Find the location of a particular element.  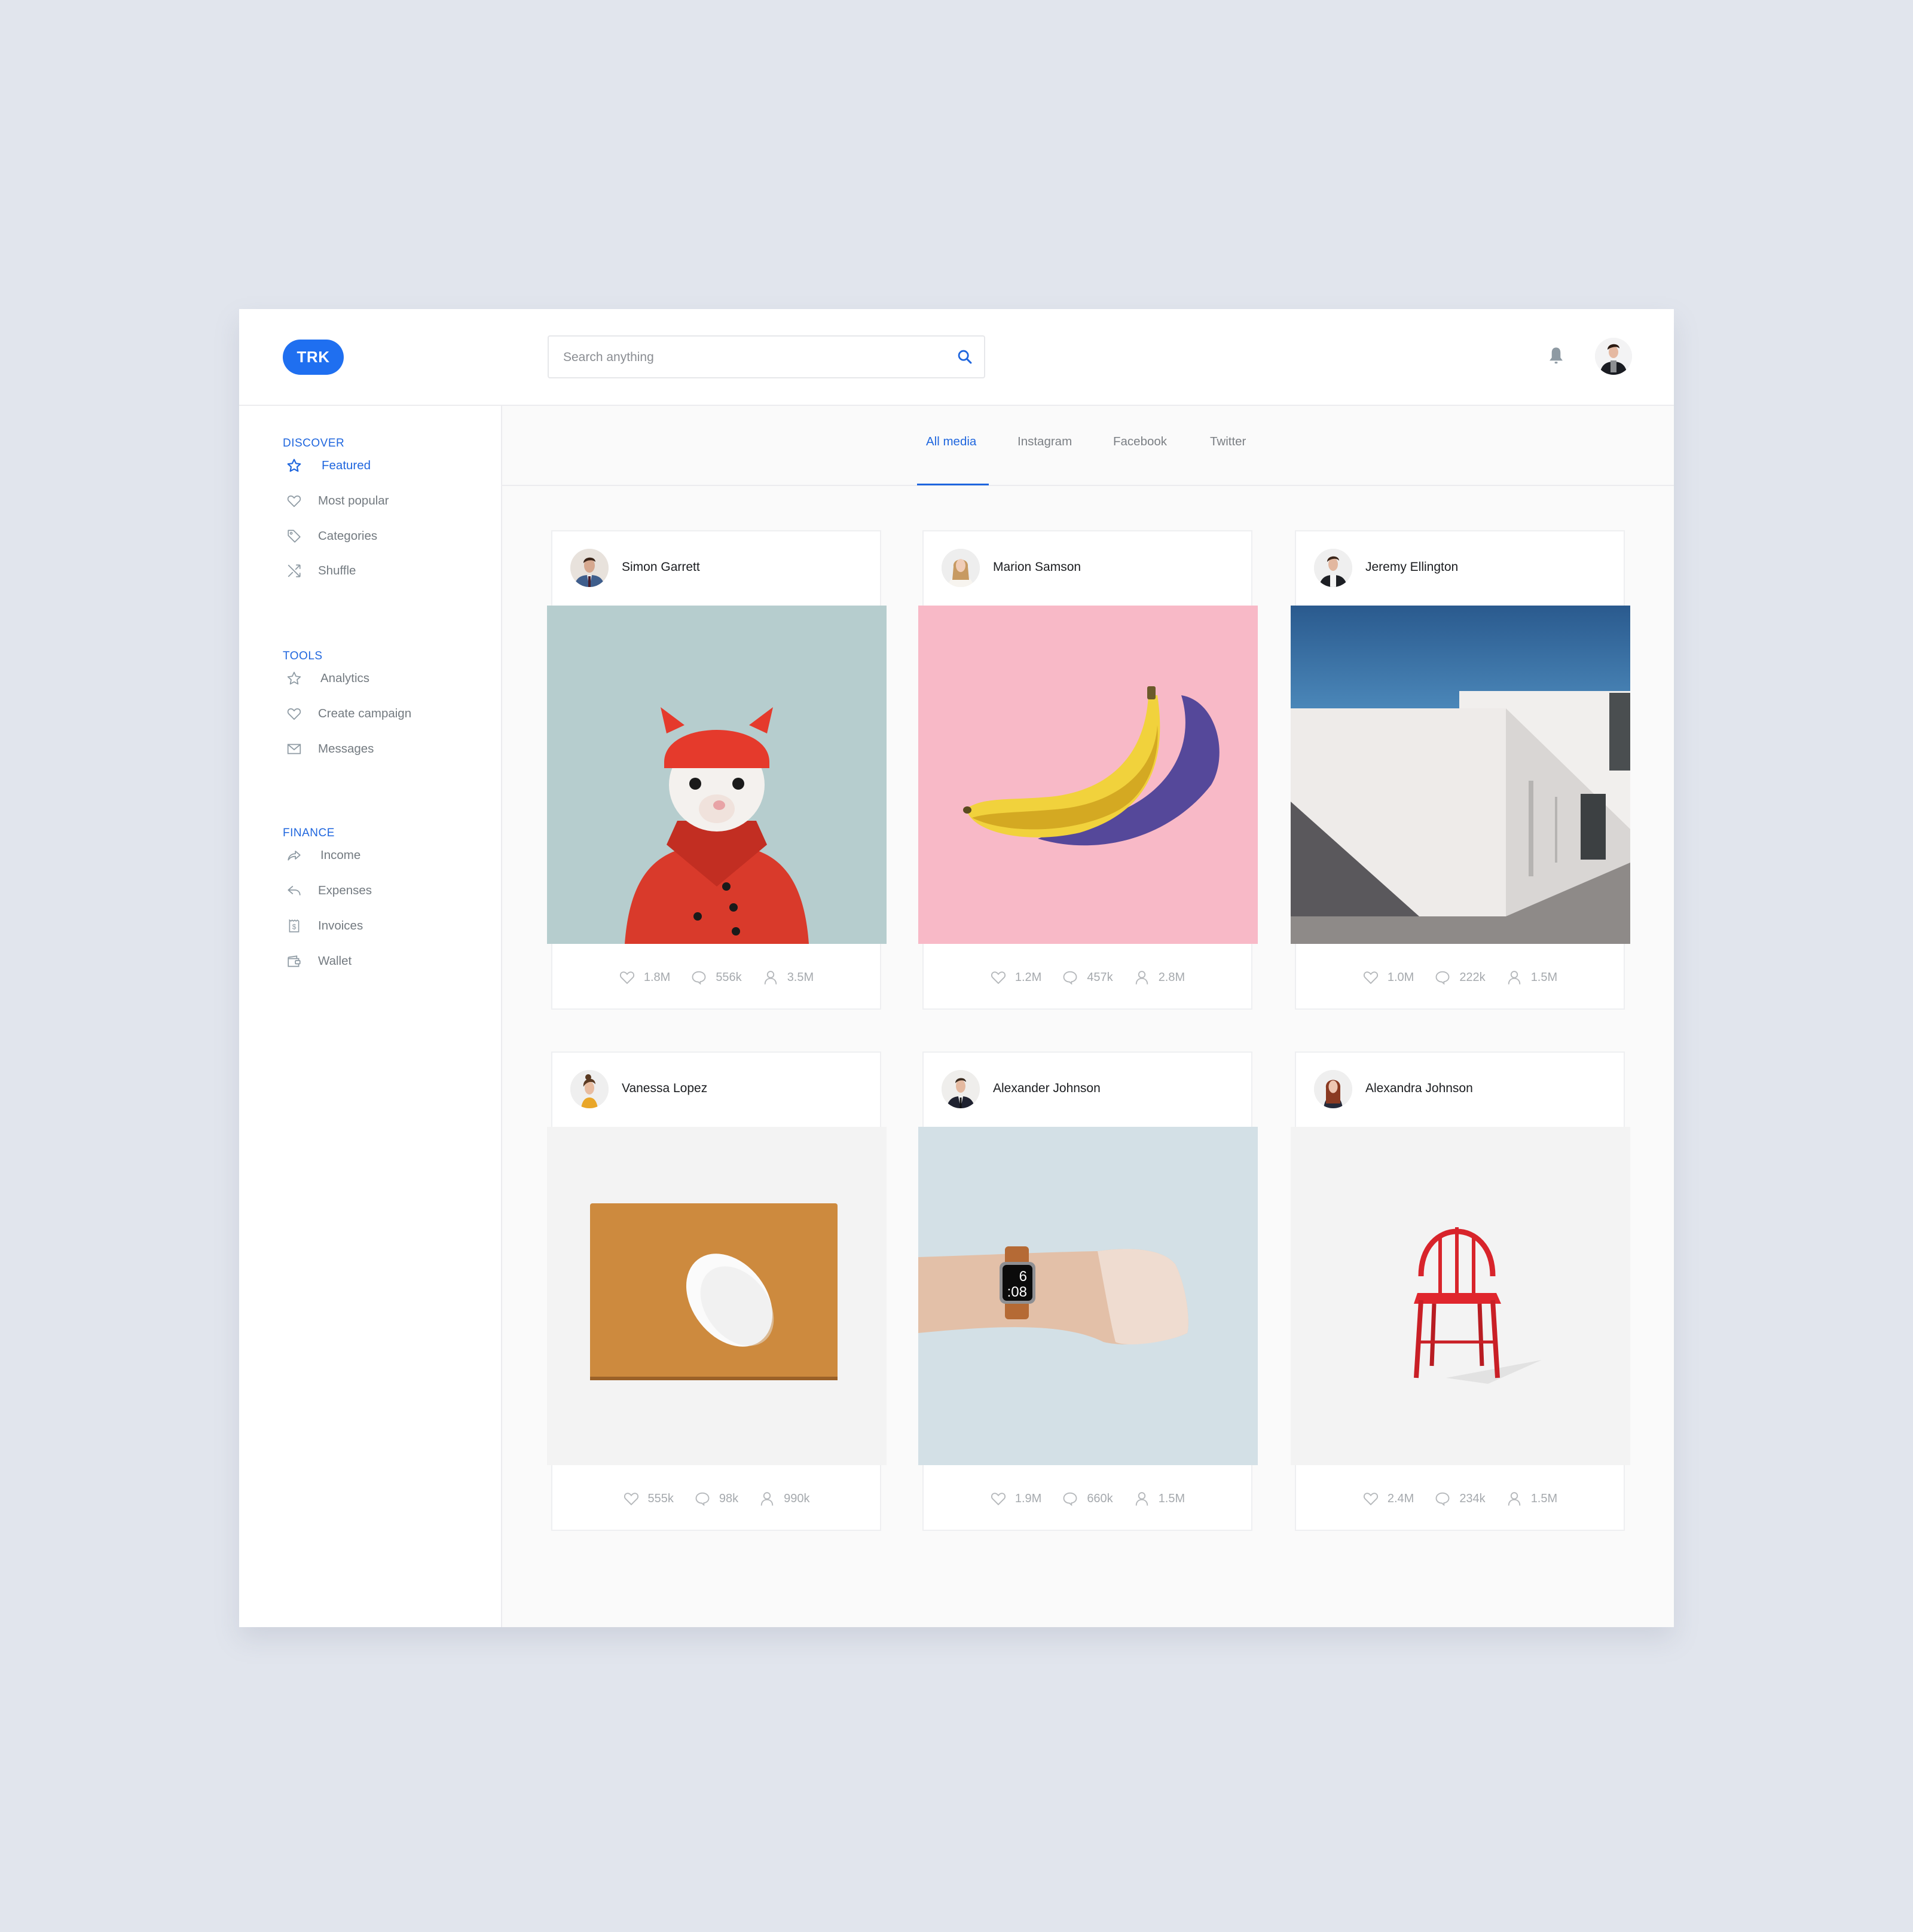

media-card: Marion Samson 1.2M 457k 2.8M is located at coordinates (1088, 770).